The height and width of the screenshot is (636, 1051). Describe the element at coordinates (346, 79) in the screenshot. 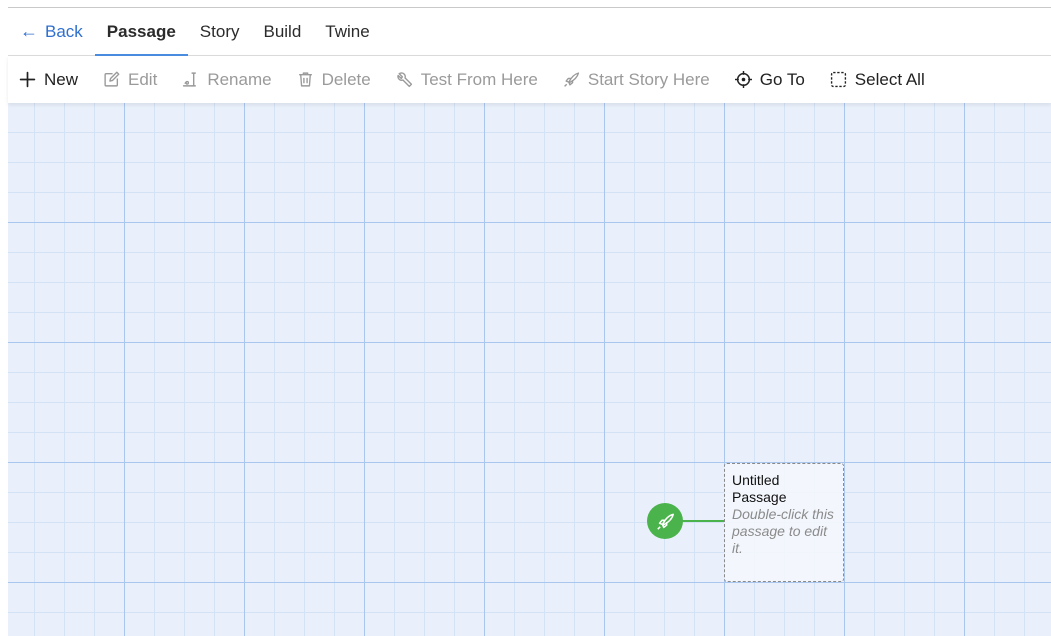

I see `delete-label: Delete` at that location.